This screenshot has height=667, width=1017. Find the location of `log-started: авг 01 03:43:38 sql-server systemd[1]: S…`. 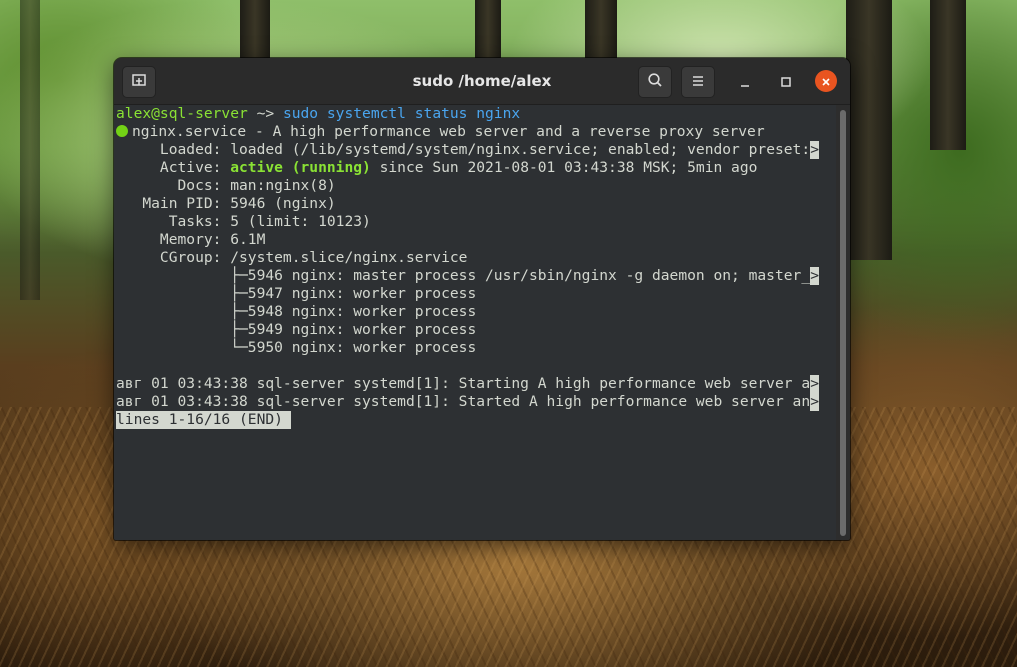

log-started: авг 01 03:43:38 sql-server systemd[1]: S… is located at coordinates (463, 401).